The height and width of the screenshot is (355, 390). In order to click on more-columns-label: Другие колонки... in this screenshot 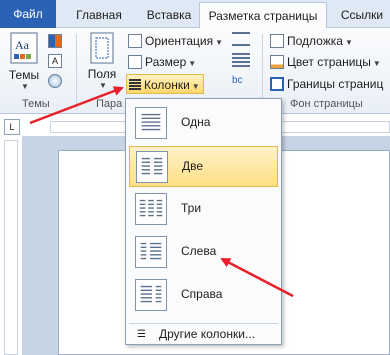, I will do `click(207, 334)`.